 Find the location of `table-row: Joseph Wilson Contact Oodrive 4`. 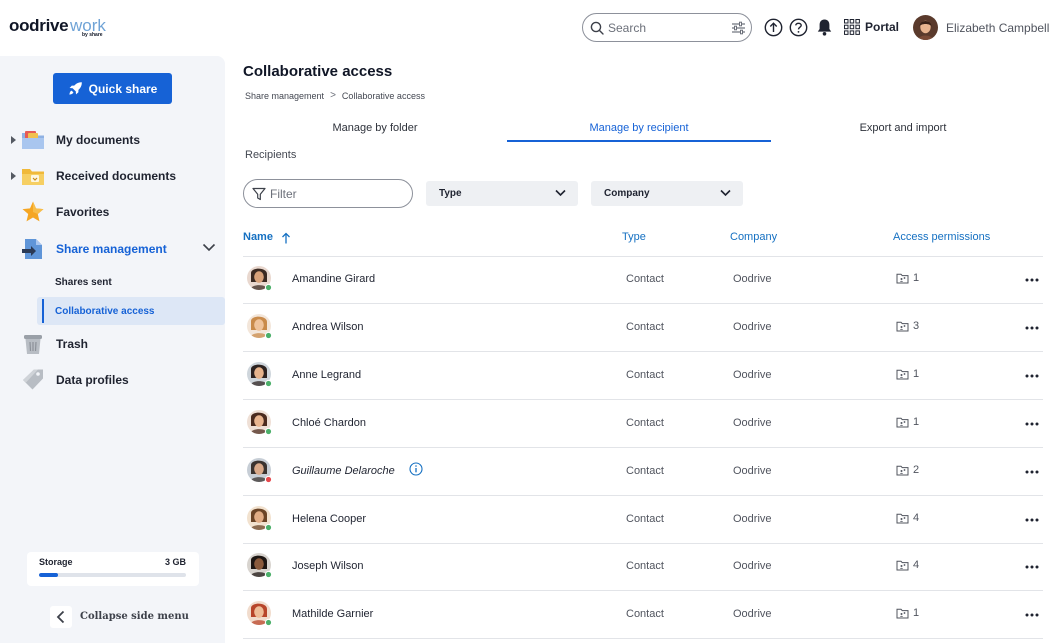

table-row: Joseph Wilson Contact Oodrive 4 is located at coordinates (643, 567).